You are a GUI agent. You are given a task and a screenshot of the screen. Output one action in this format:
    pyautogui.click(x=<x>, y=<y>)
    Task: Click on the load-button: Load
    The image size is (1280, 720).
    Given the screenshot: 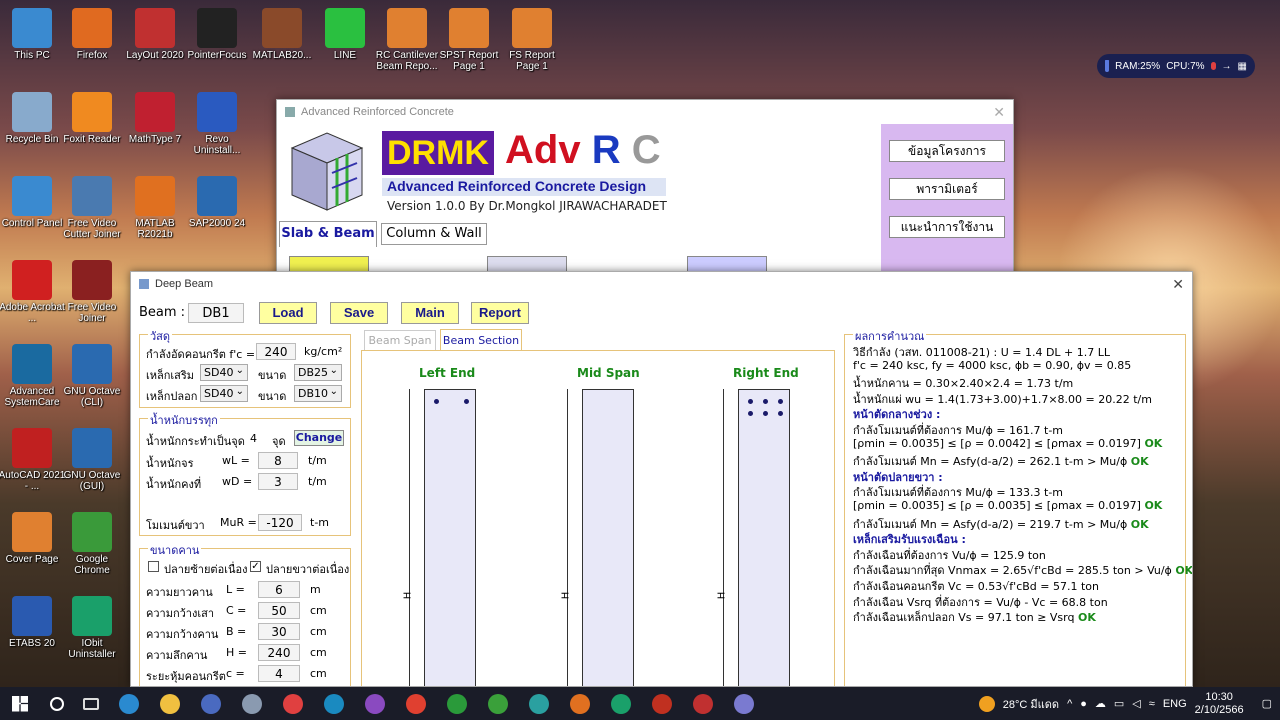 What is the action you would take?
    pyautogui.click(x=288, y=313)
    